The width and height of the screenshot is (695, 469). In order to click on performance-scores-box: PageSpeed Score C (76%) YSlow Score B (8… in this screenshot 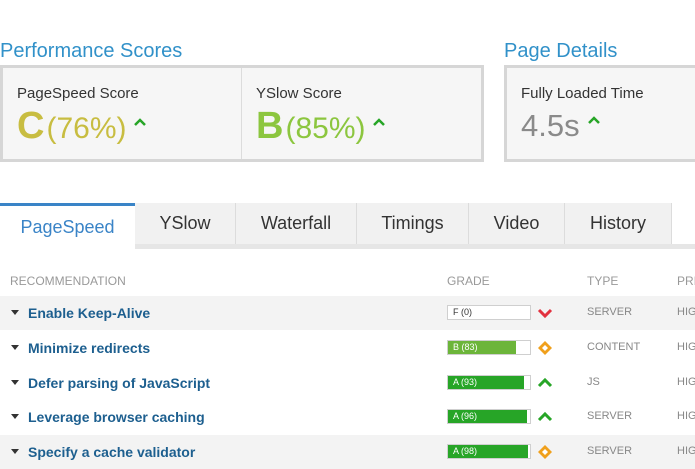, I will do `click(242, 113)`.